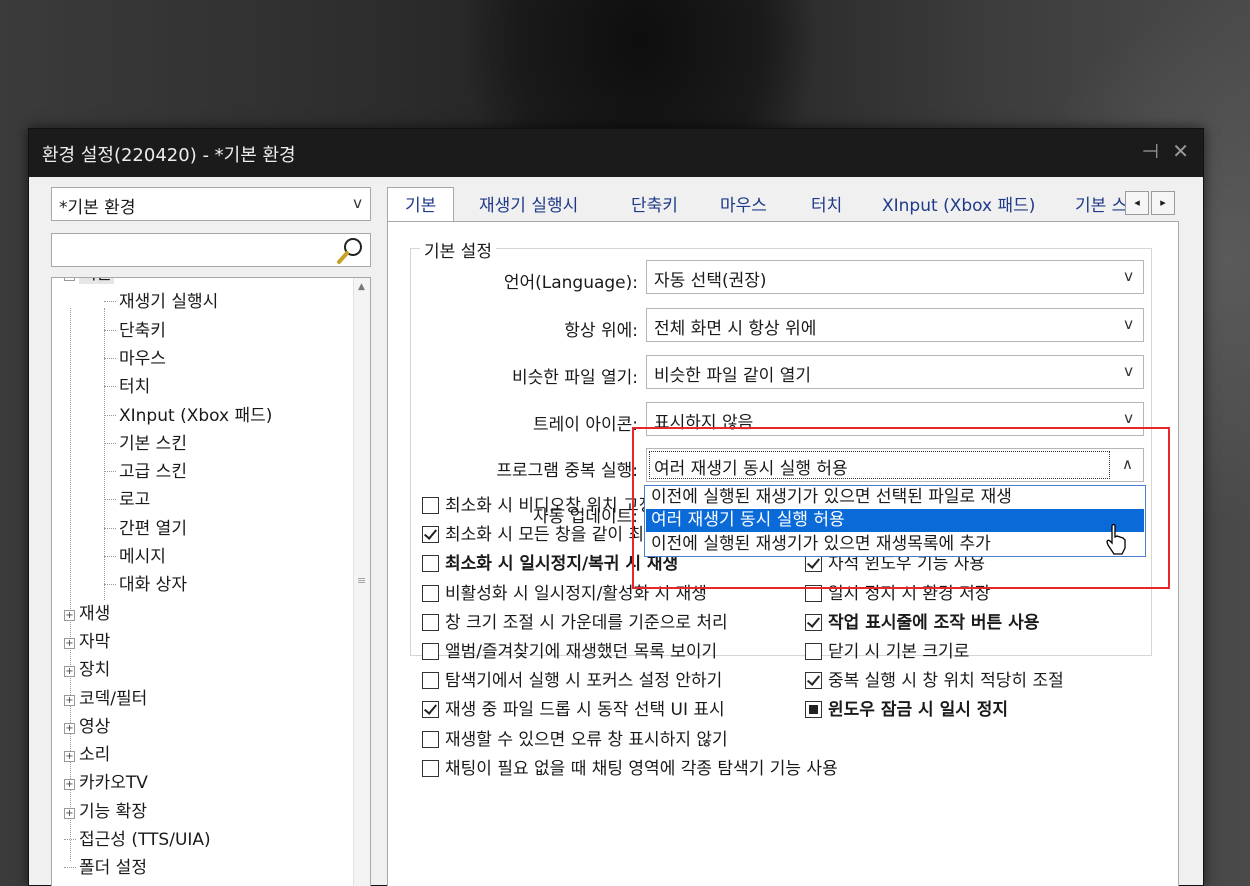 Image resolution: width=1250 pixels, height=886 pixels. I want to click on tree-item: 로고, so click(127, 500).